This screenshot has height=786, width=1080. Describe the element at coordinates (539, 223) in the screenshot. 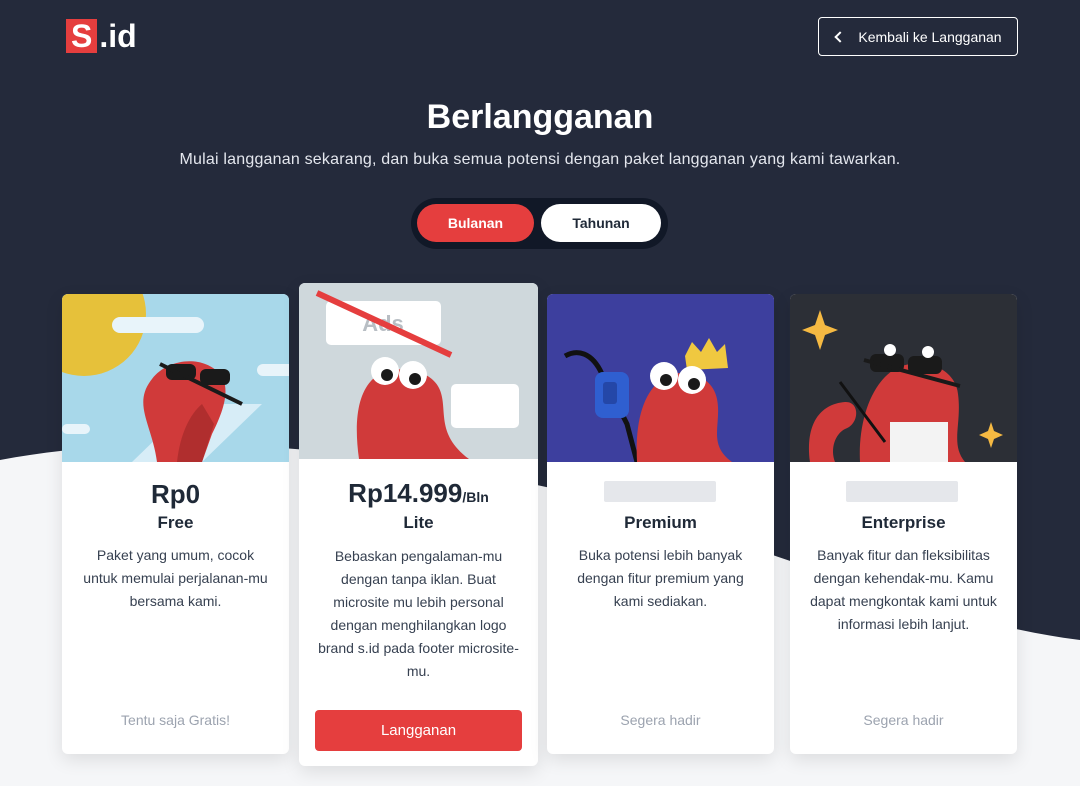

I see `billing-period-toggle: Bulanan Tahunan` at that location.